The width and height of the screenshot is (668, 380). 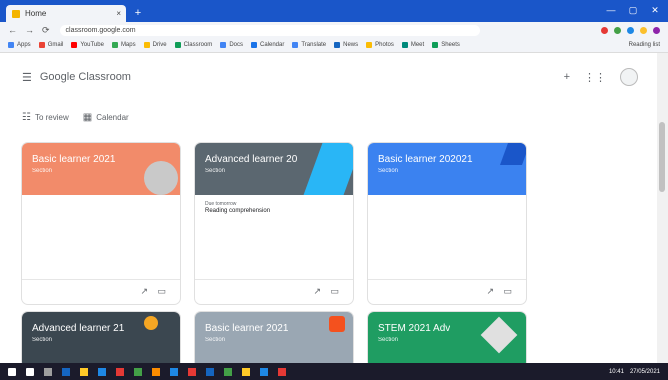 What do you see at coordinates (267, 45) in the screenshot?
I see `bookmark-item: Calendar` at bounding box center [267, 45].